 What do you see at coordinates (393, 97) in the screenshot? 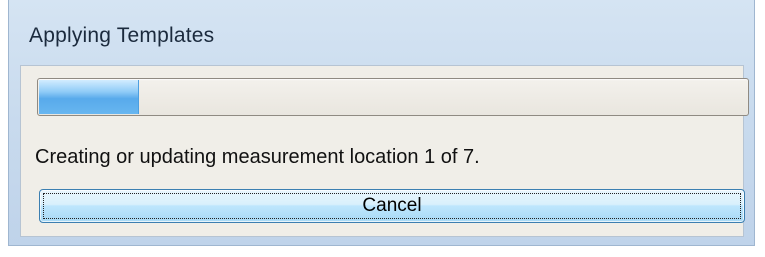
I see `progress-bar` at bounding box center [393, 97].